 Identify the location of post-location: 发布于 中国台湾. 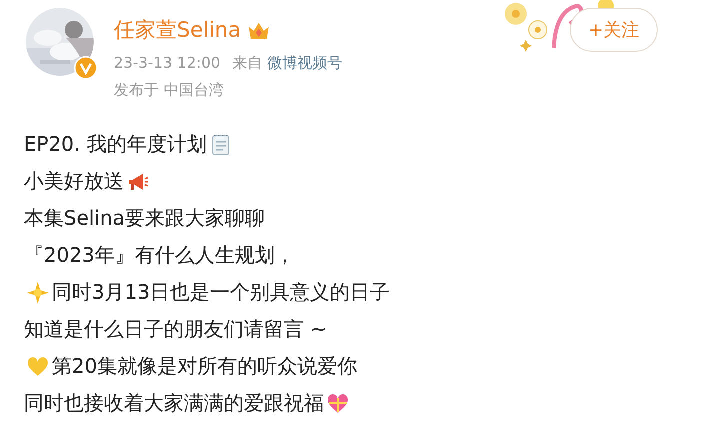
(169, 90).